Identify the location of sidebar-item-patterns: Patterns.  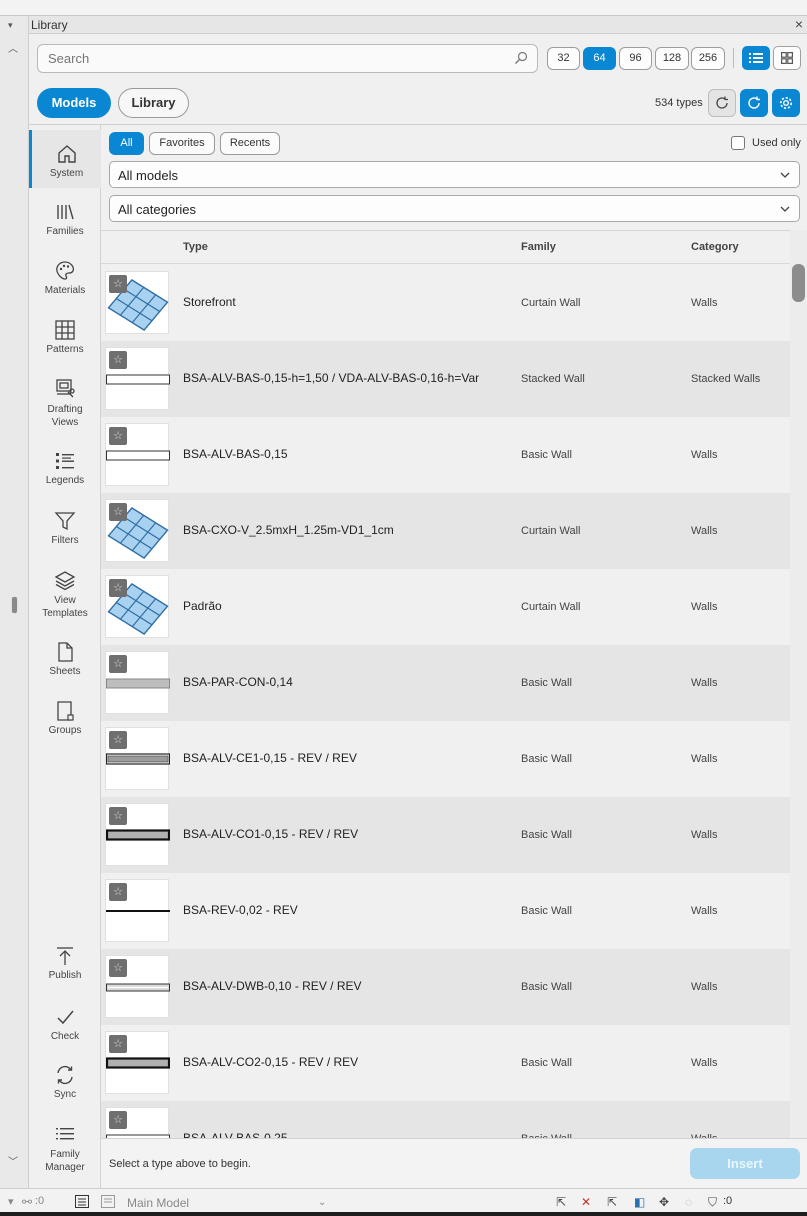
(65, 337).